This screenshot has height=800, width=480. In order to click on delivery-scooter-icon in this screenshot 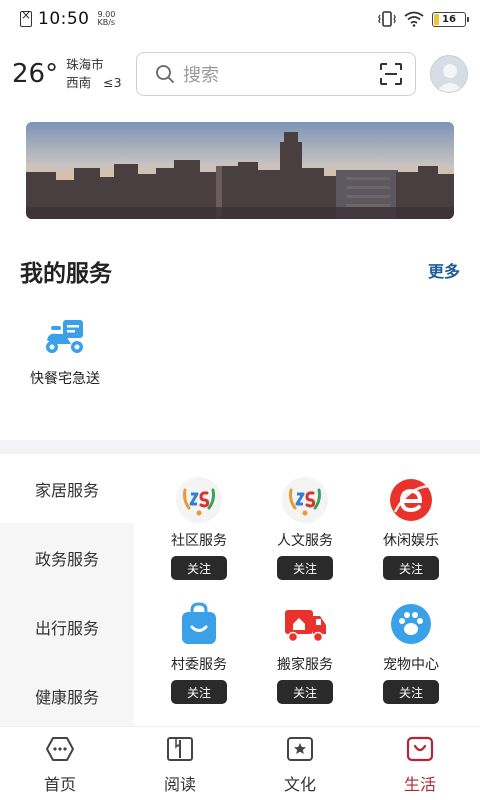, I will do `click(64, 336)`.